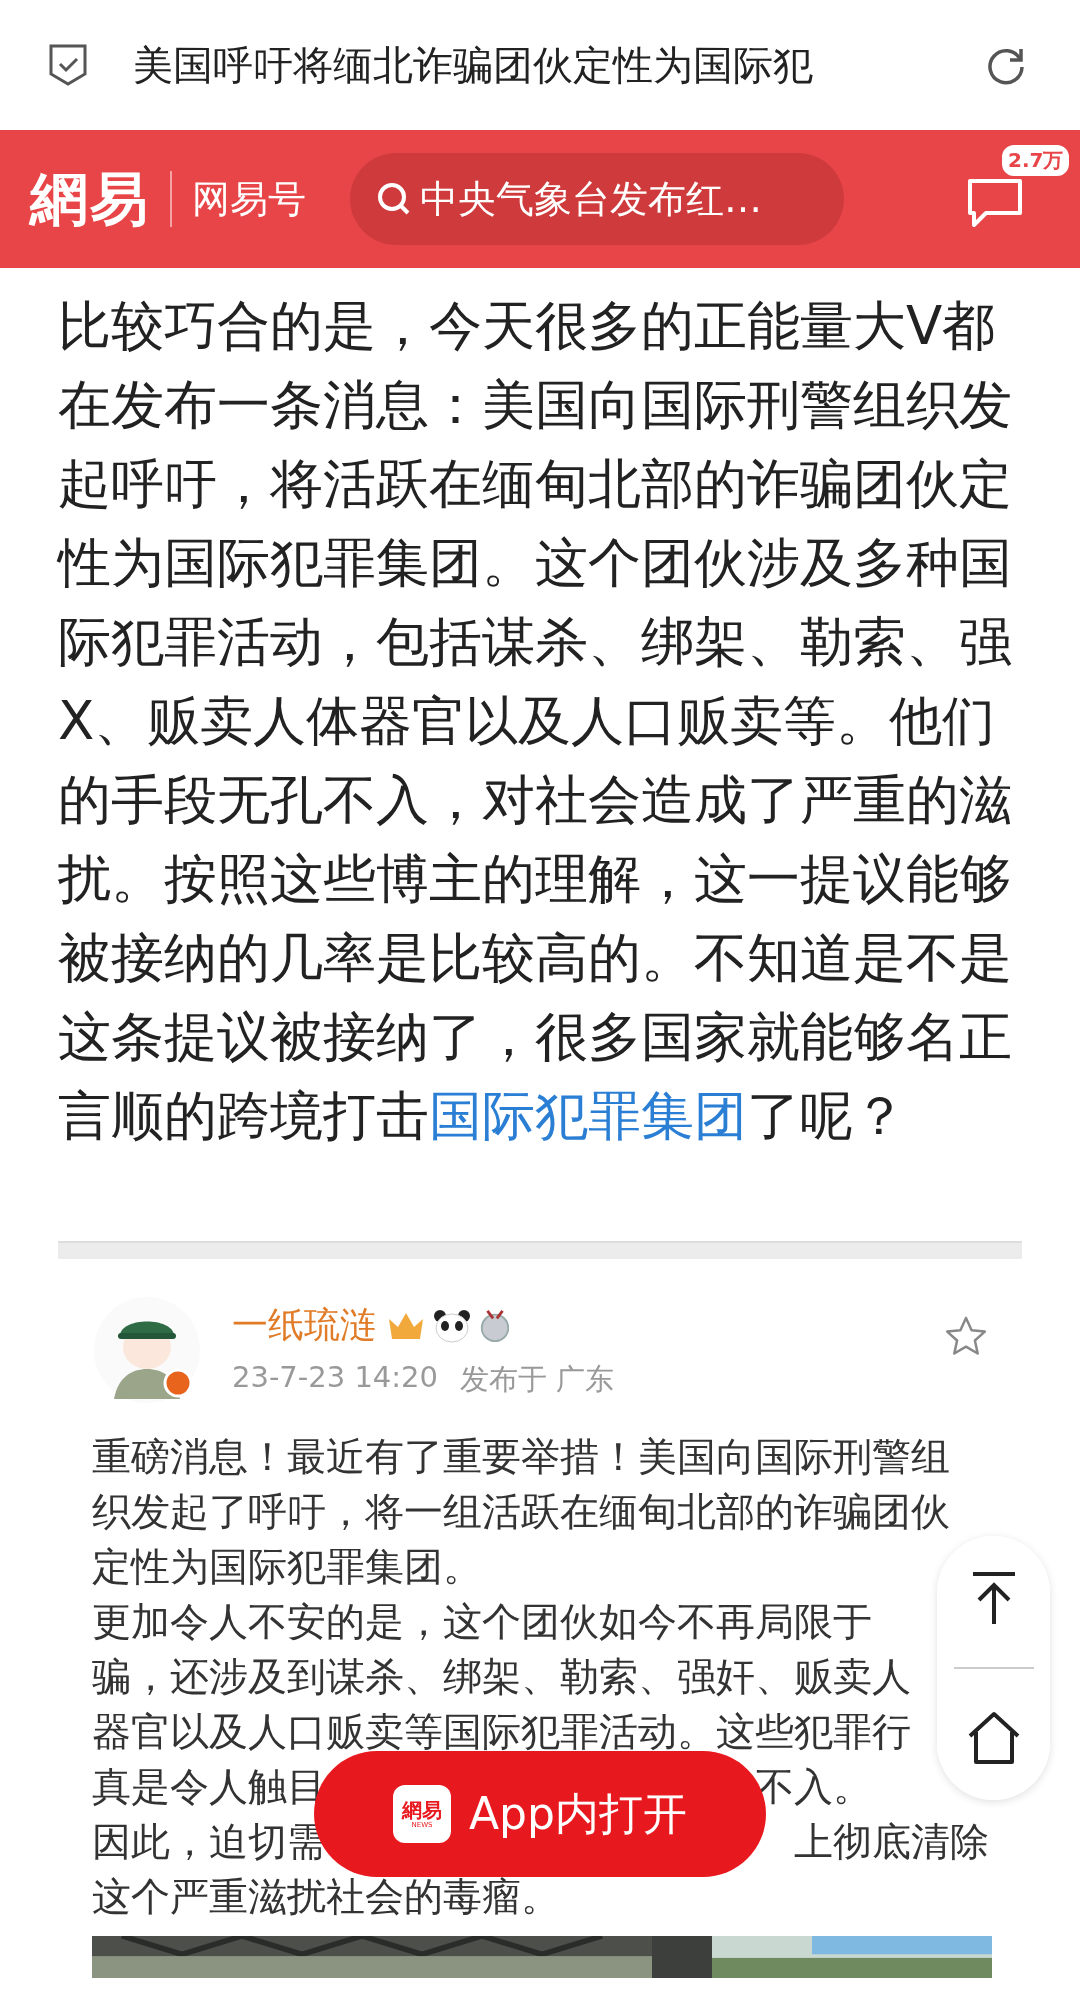  Describe the element at coordinates (335, 1378) in the screenshot. I see `post-date: 23-7-23 14:20` at that location.